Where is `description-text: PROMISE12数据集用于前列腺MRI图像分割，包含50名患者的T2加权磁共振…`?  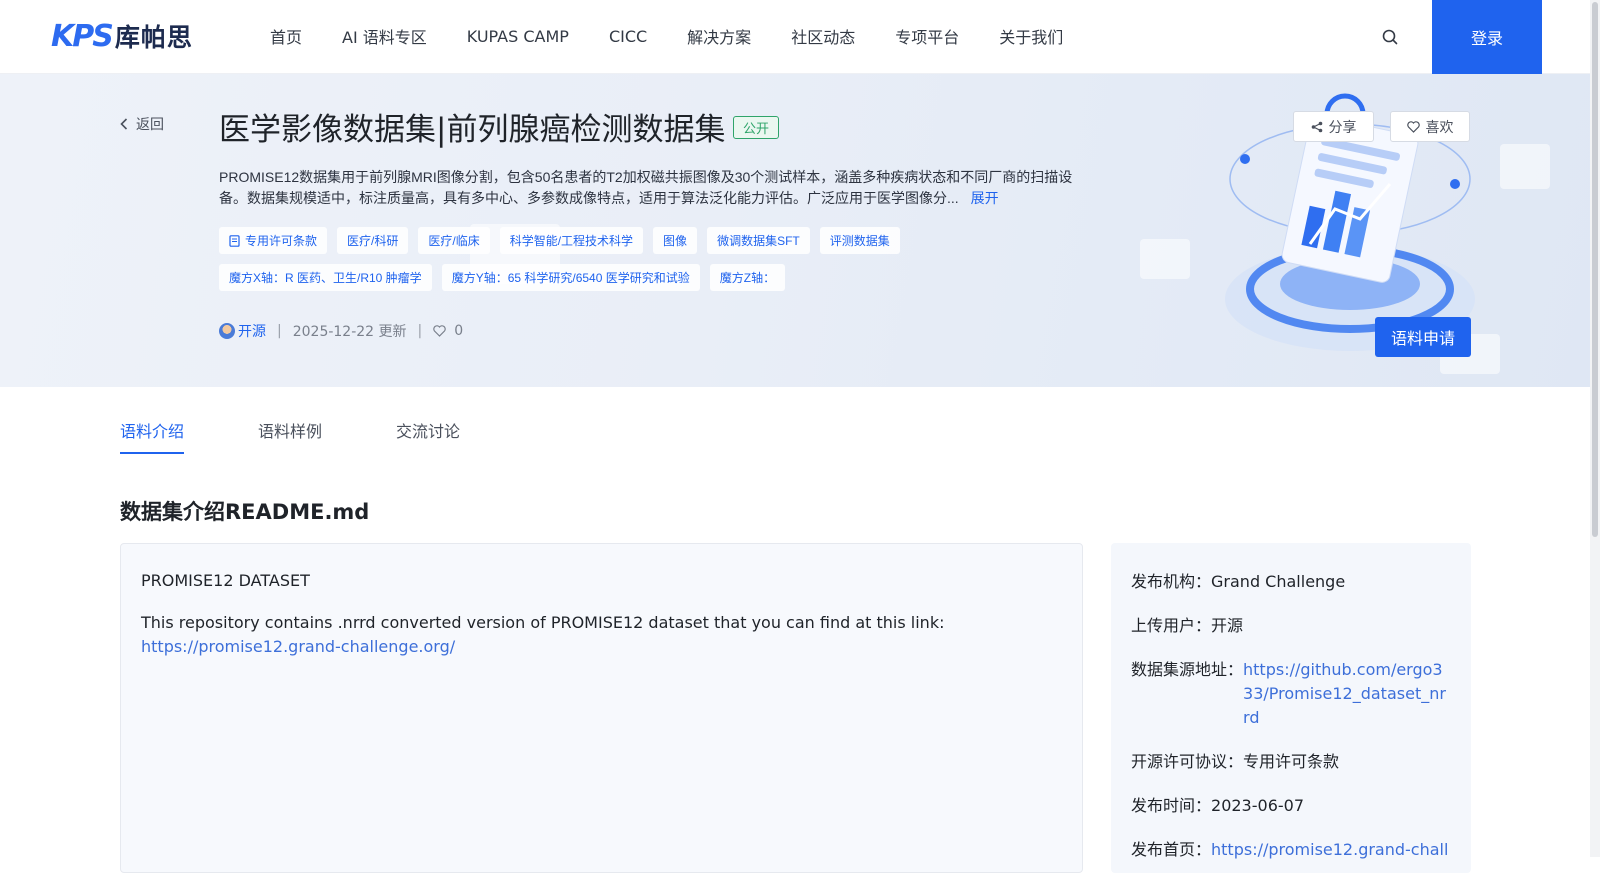 description-text: PROMISE12数据集用于前列腺MRI图像分割，包含50名患者的T2加权磁共振… is located at coordinates (646, 187).